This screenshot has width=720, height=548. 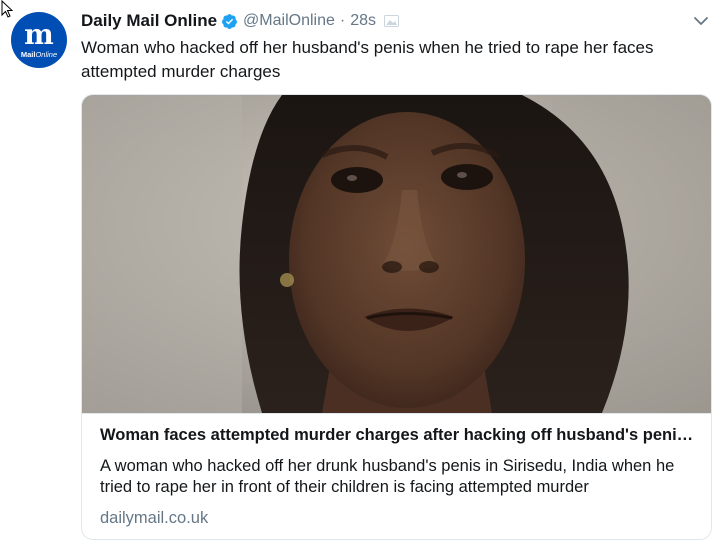 What do you see at coordinates (289, 21) in the screenshot?
I see `author-handle: @MailOnline` at bounding box center [289, 21].